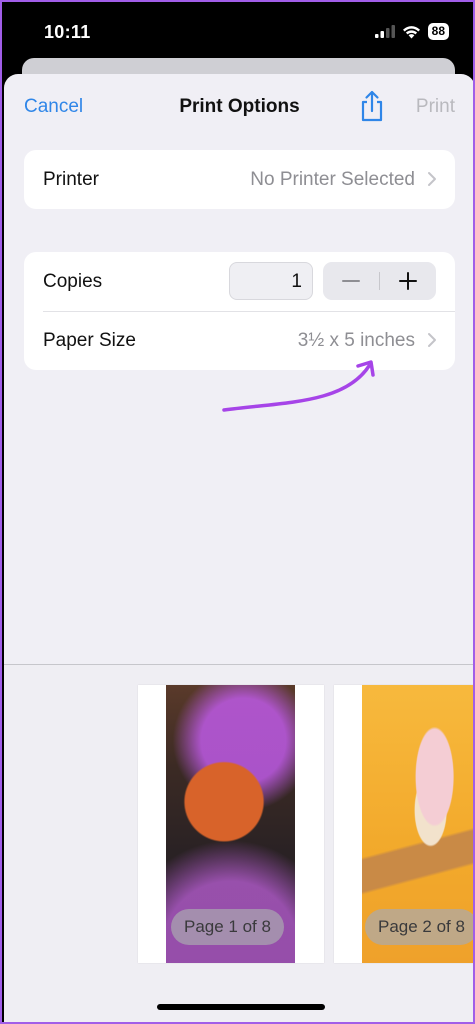  What do you see at coordinates (332, 179) in the screenshot?
I see `printer-value: No Printer Selected` at bounding box center [332, 179].